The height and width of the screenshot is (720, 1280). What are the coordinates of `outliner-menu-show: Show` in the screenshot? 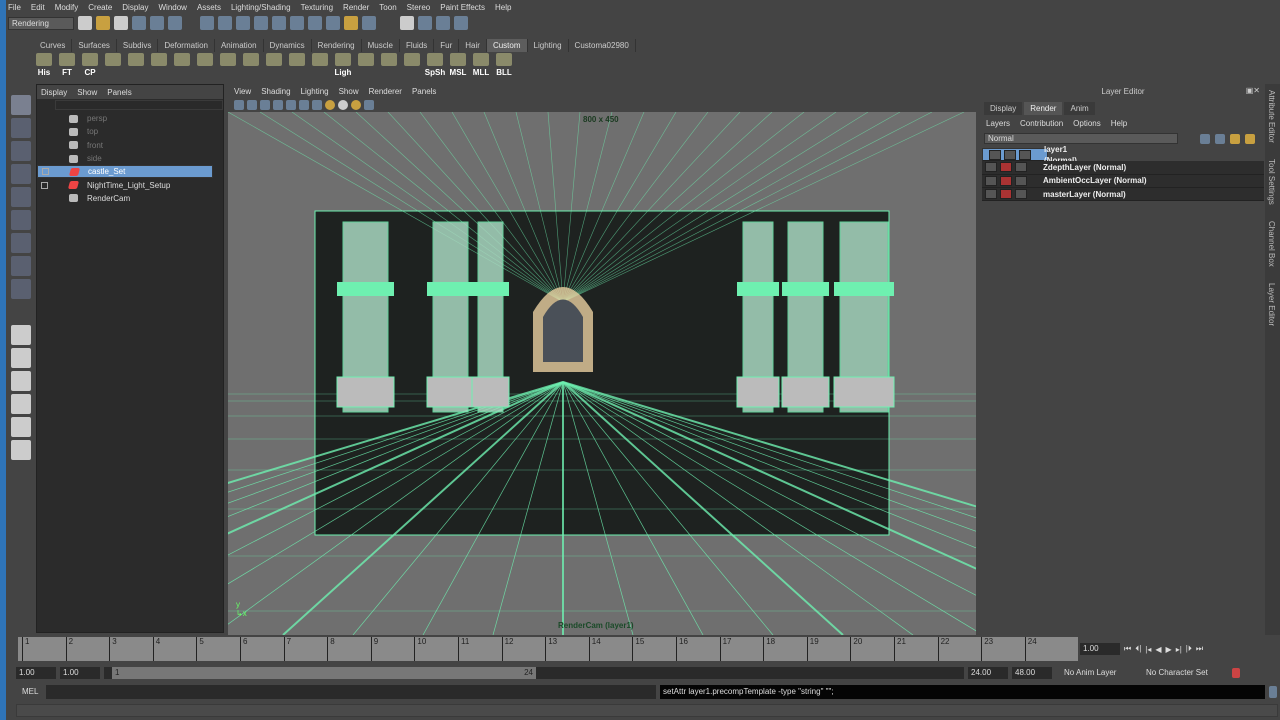 It's located at (87, 92).